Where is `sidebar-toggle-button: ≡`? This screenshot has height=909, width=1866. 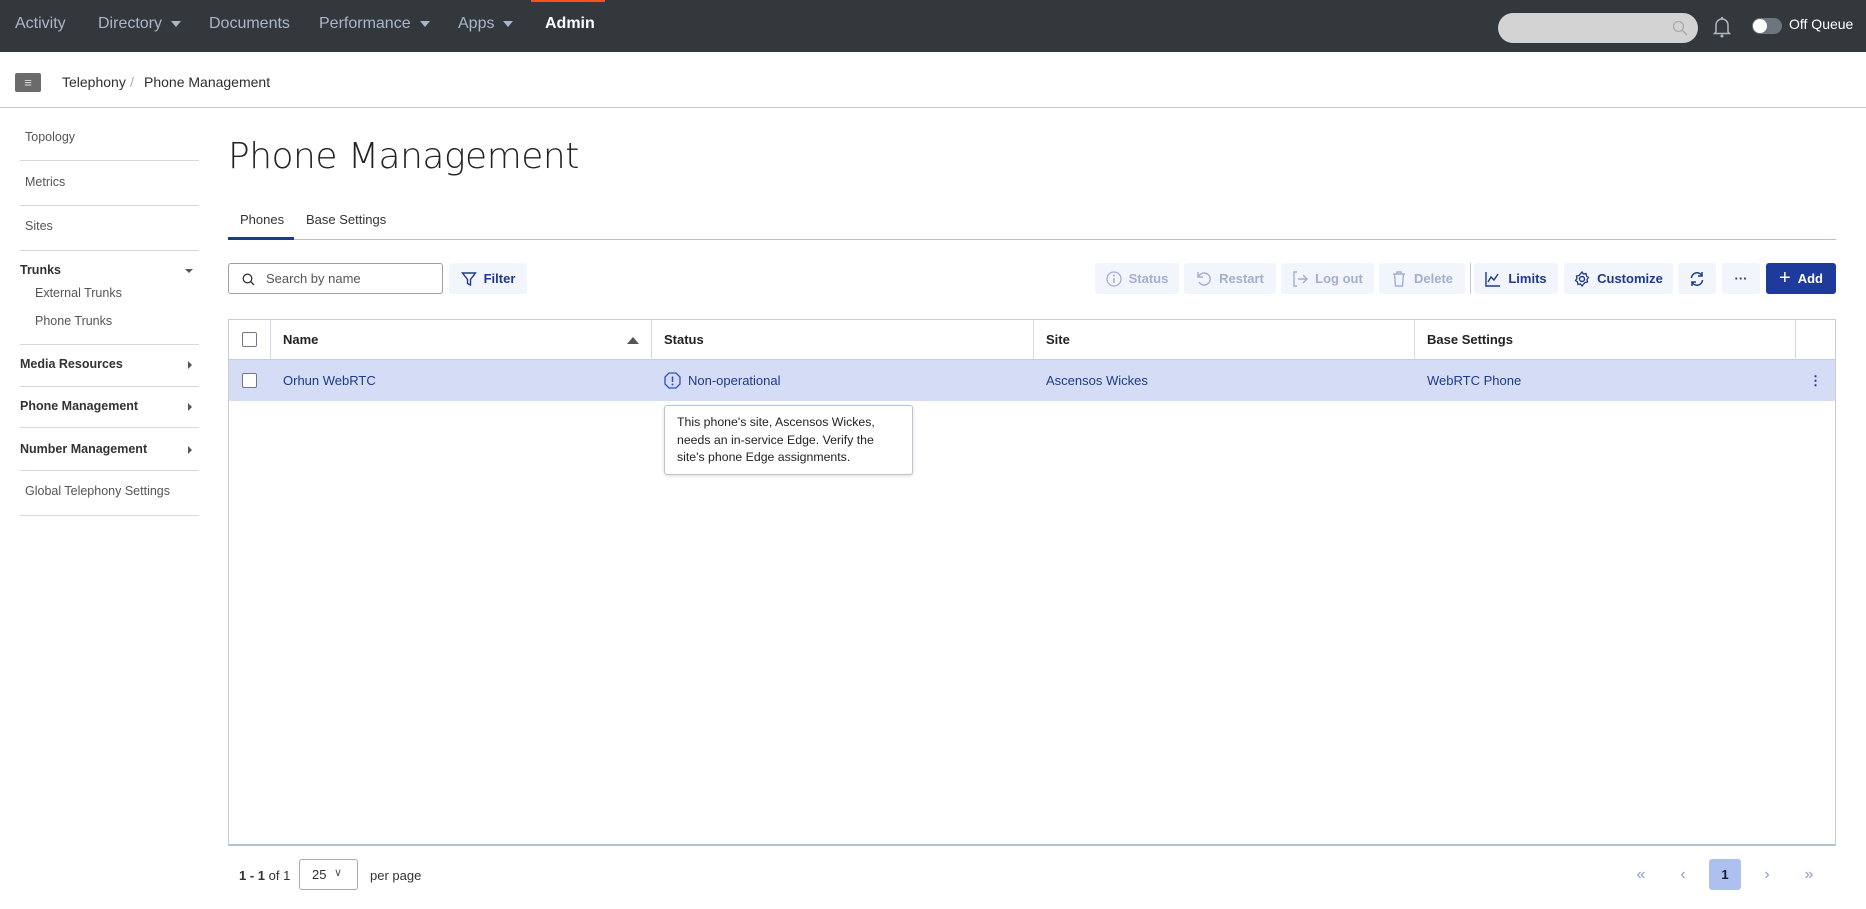
sidebar-toggle-button: ≡ is located at coordinates (28, 82).